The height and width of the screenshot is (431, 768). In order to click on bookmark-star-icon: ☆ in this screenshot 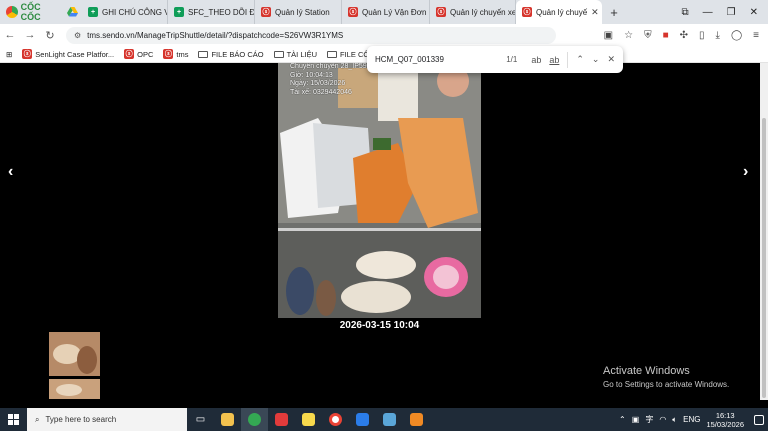, I will do `click(628, 35)`.